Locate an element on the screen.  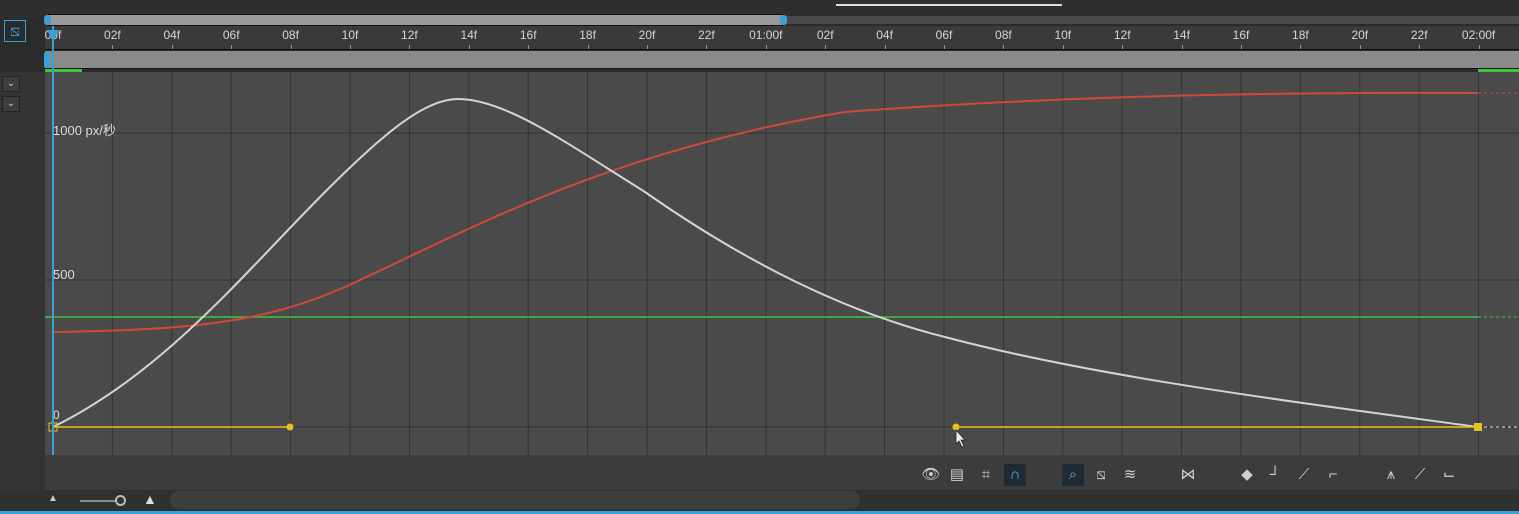
horizontal-scrollbar is located at coordinates (515, 500).